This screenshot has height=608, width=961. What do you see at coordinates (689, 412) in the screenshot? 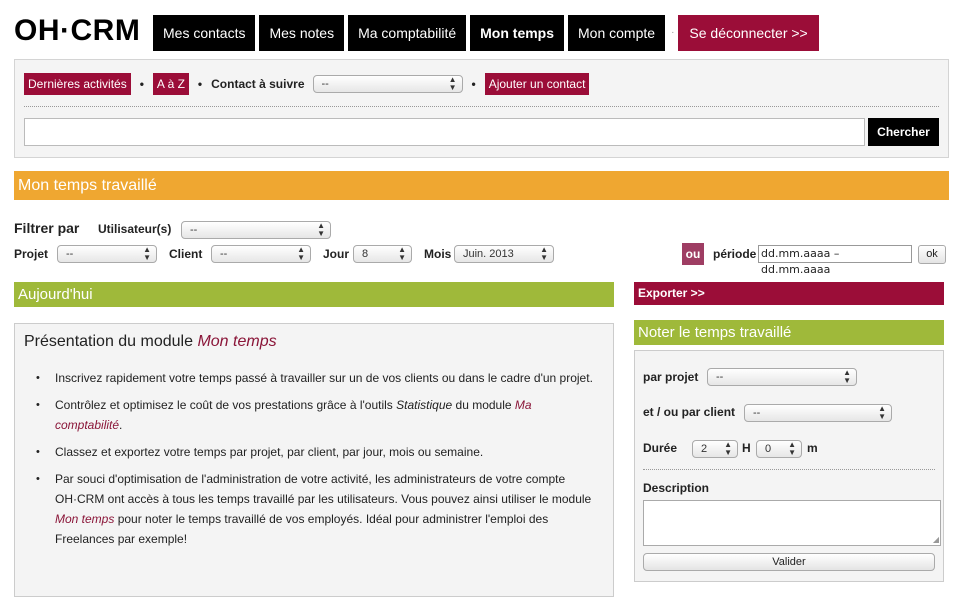
I see `client-label: et / ou par client` at bounding box center [689, 412].